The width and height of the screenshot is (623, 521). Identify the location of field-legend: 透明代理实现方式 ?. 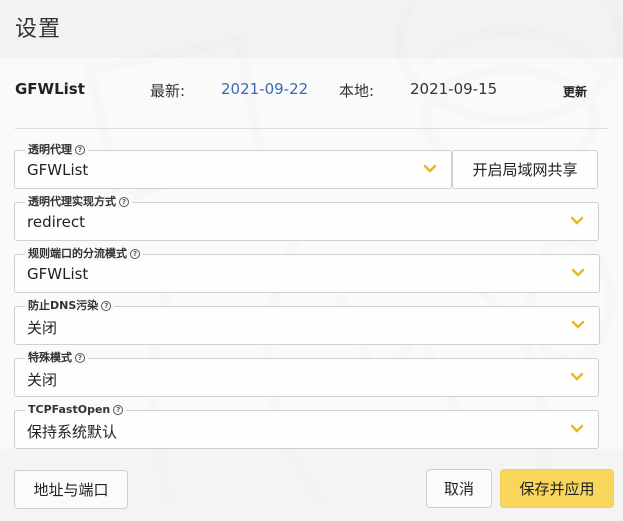
(78, 202).